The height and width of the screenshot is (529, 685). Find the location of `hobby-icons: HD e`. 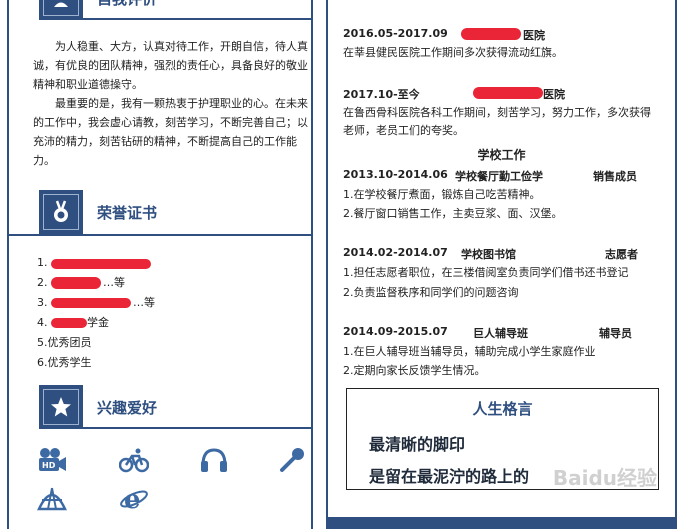

hobby-icons: HD e is located at coordinates (160, 484).